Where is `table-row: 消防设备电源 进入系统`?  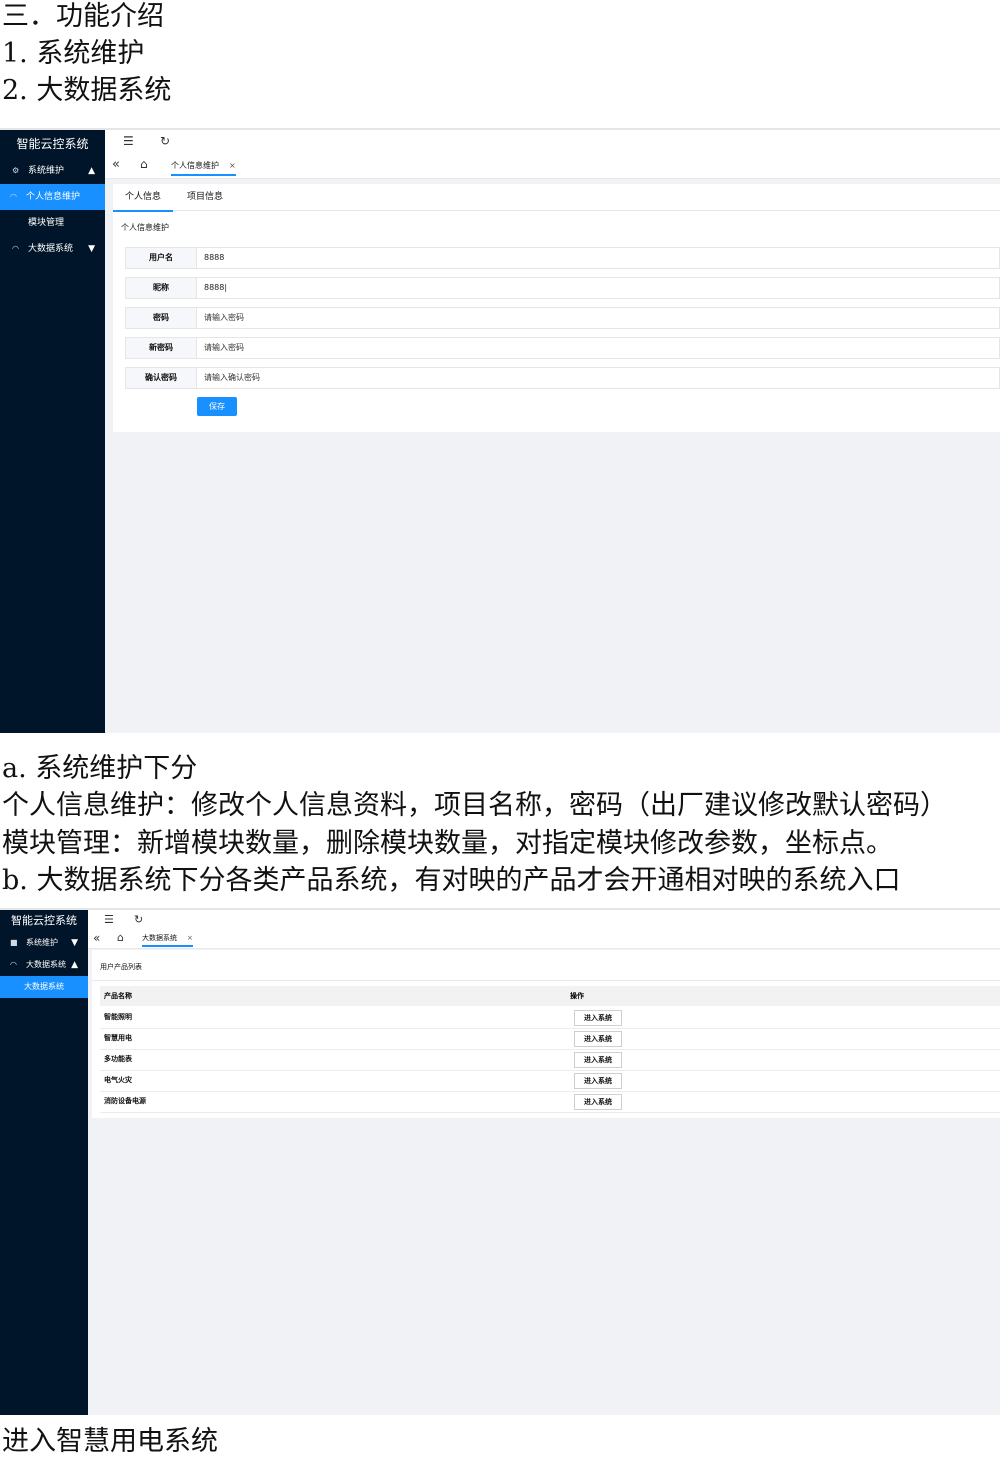
table-row: 消防设备电源 进入系统 is located at coordinates (550, 1102).